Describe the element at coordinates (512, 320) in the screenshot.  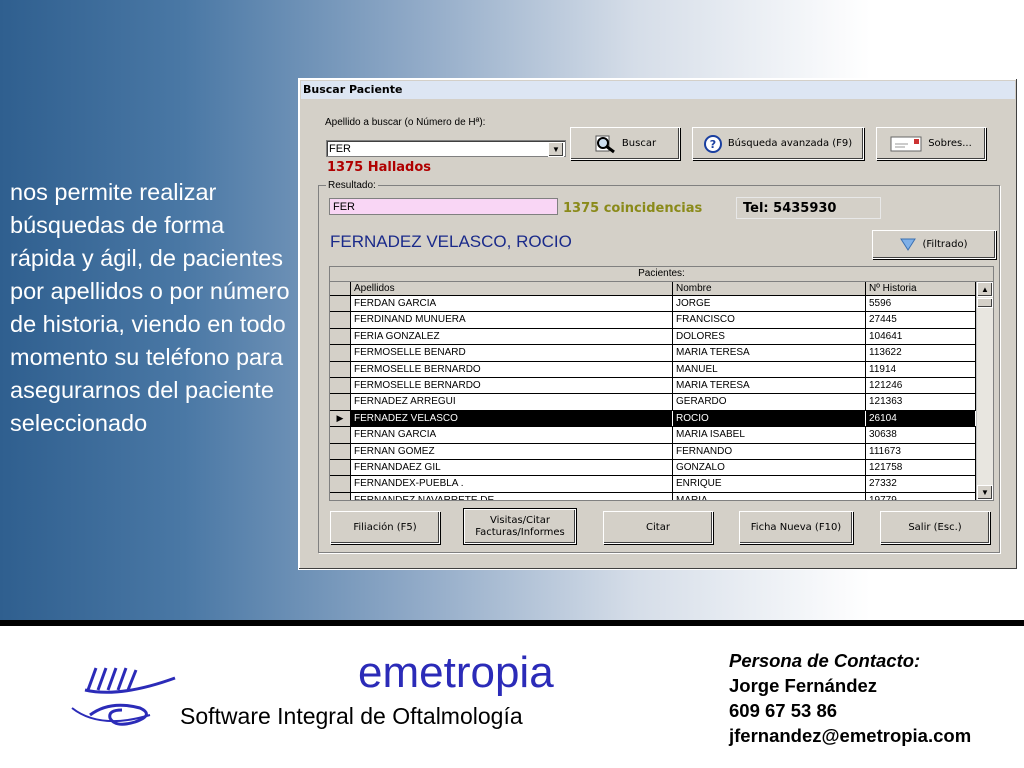
I see `cell-apellidos: FERDINAND MUNUERA` at that location.